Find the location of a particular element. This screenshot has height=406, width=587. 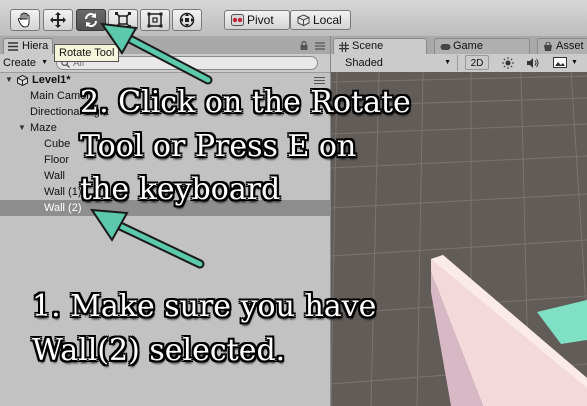

step1-line1: 1. Make sure you have is located at coordinates (204, 306).